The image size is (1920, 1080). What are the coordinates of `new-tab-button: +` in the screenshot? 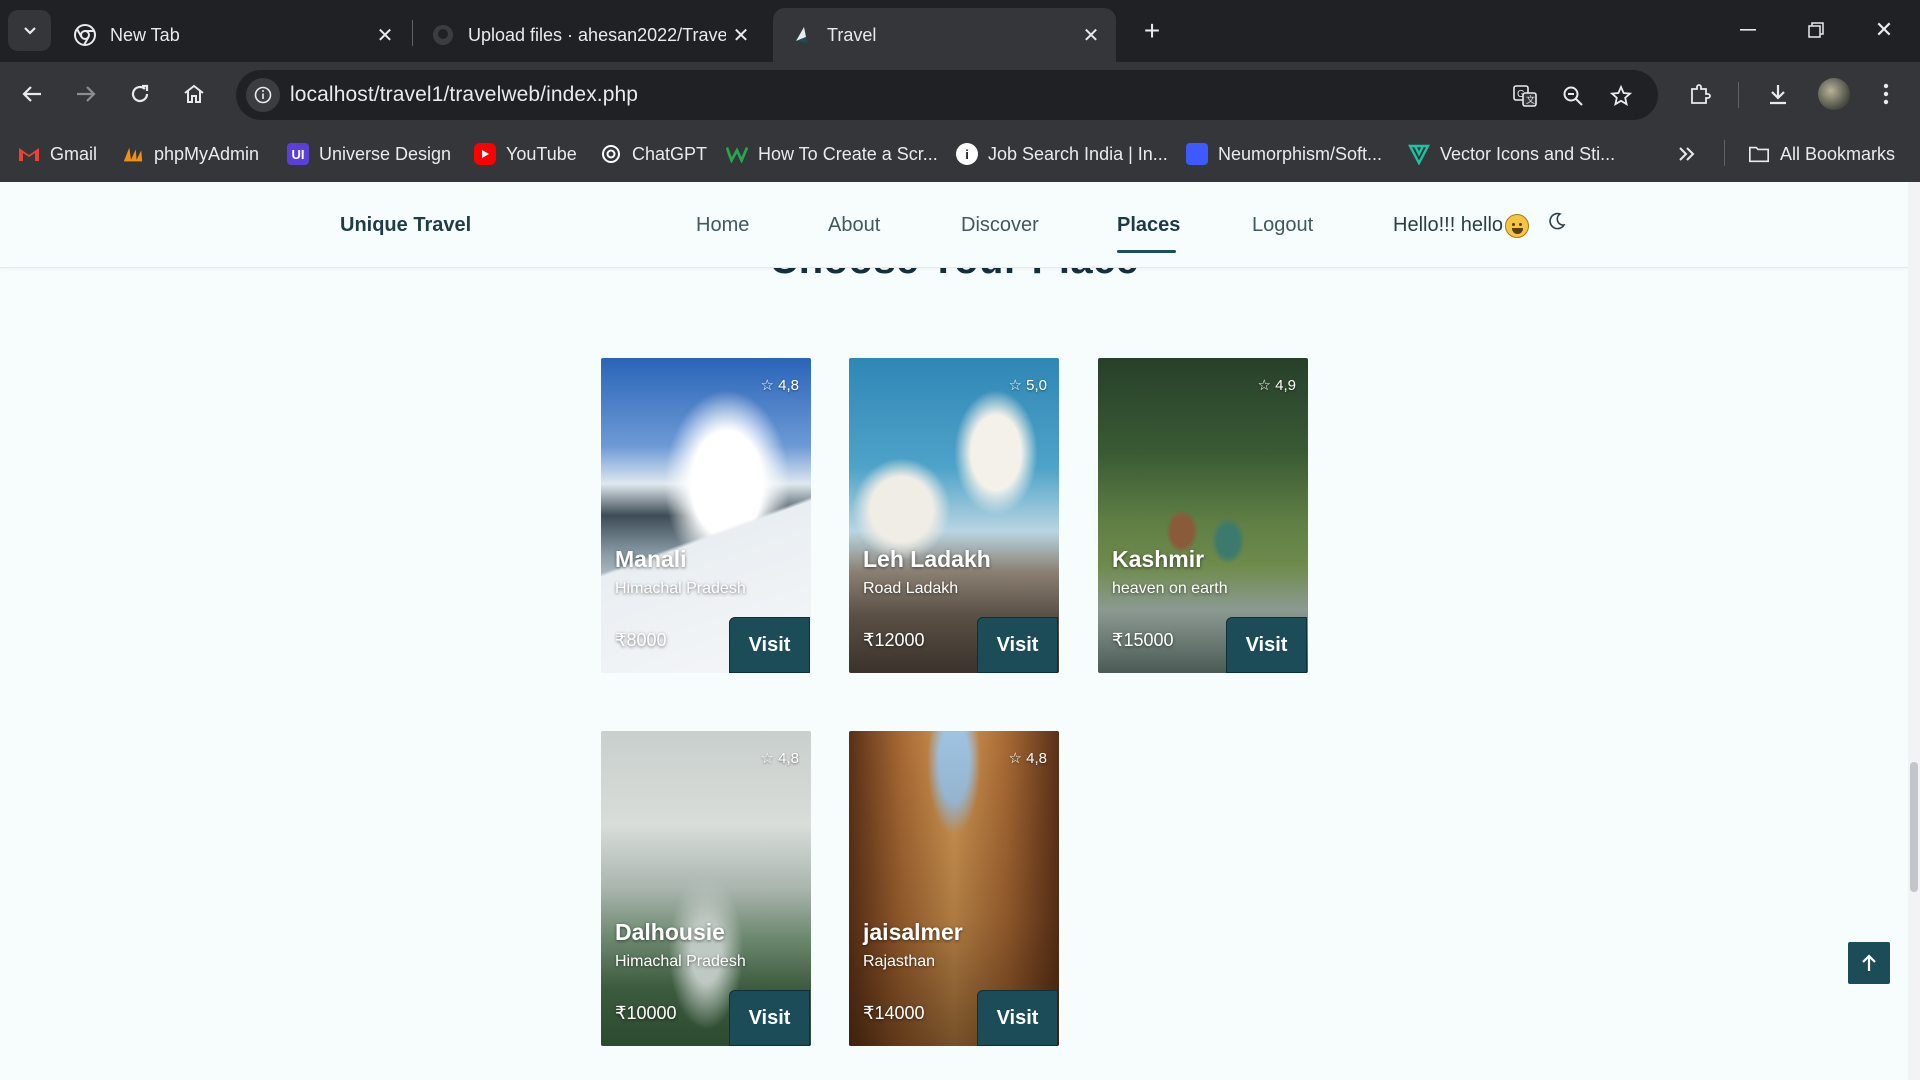 It's located at (1152, 31).